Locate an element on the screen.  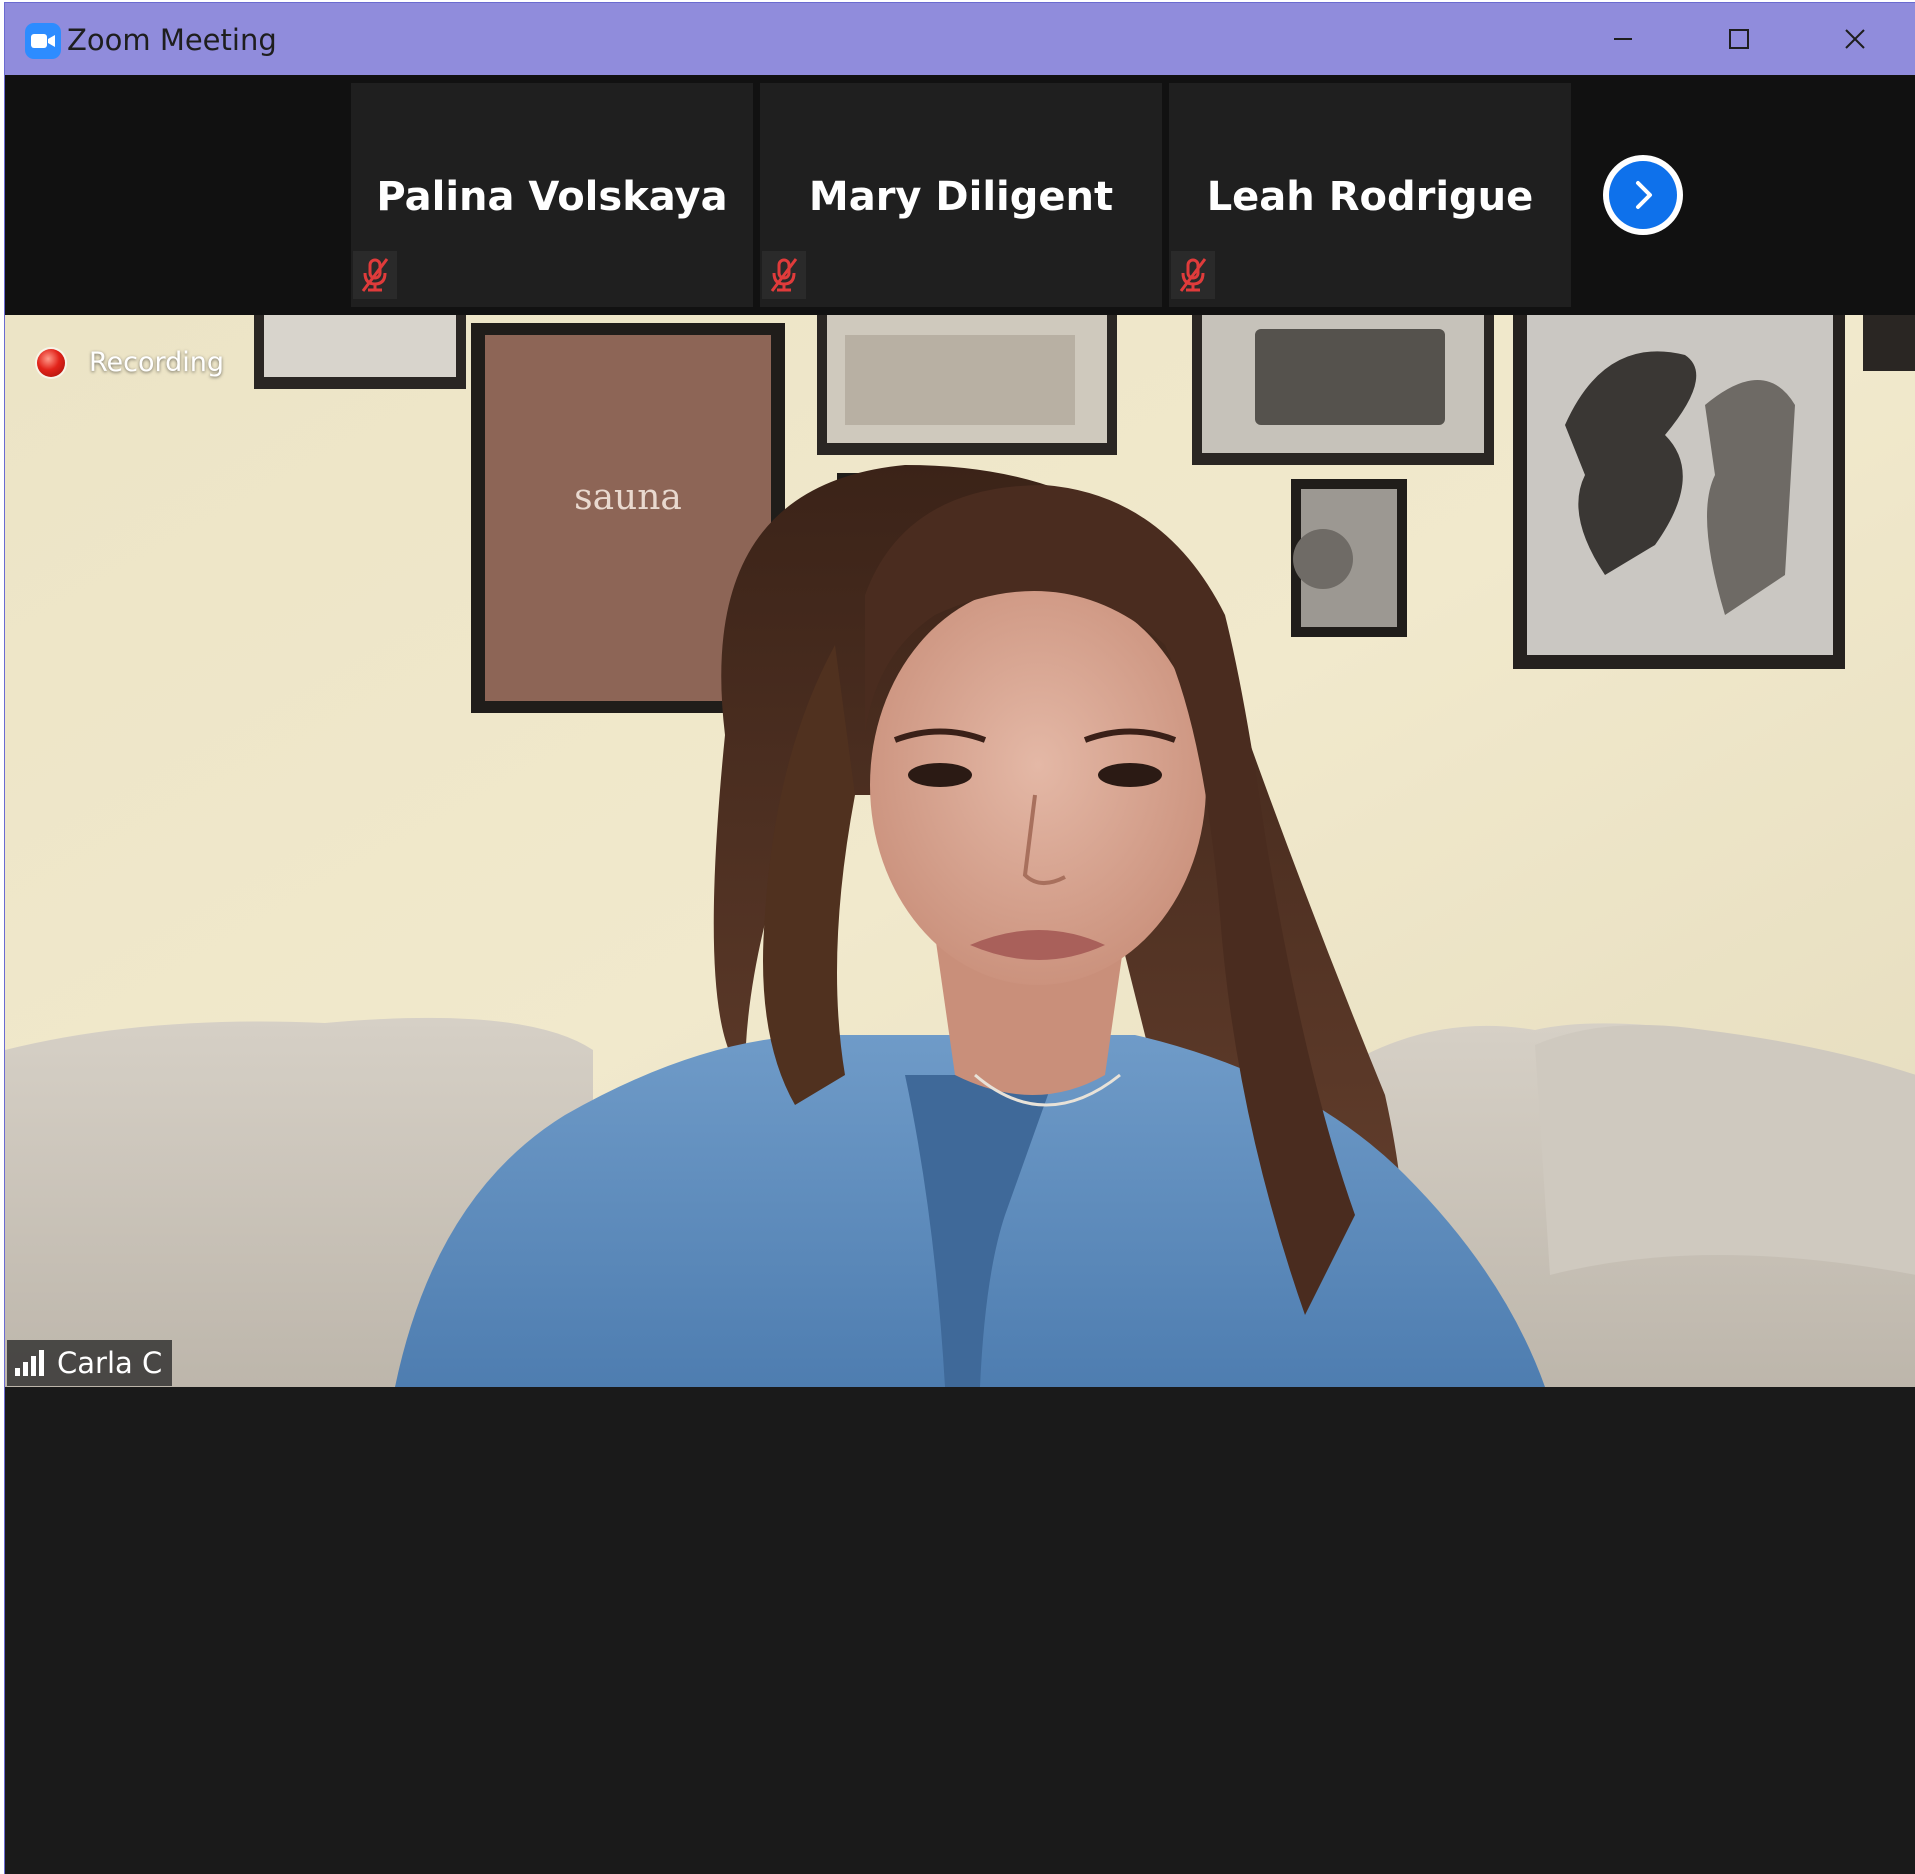
window-title: Zoom Meeting is located at coordinates (172, 40).